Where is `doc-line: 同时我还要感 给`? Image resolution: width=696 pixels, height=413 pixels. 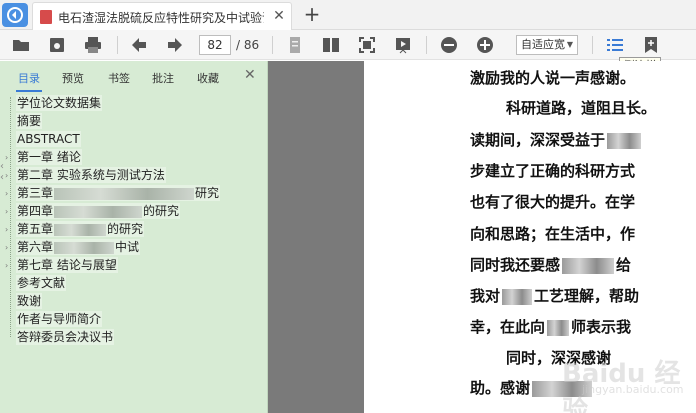 doc-line: 同时我还要感 给 is located at coordinates (550, 264).